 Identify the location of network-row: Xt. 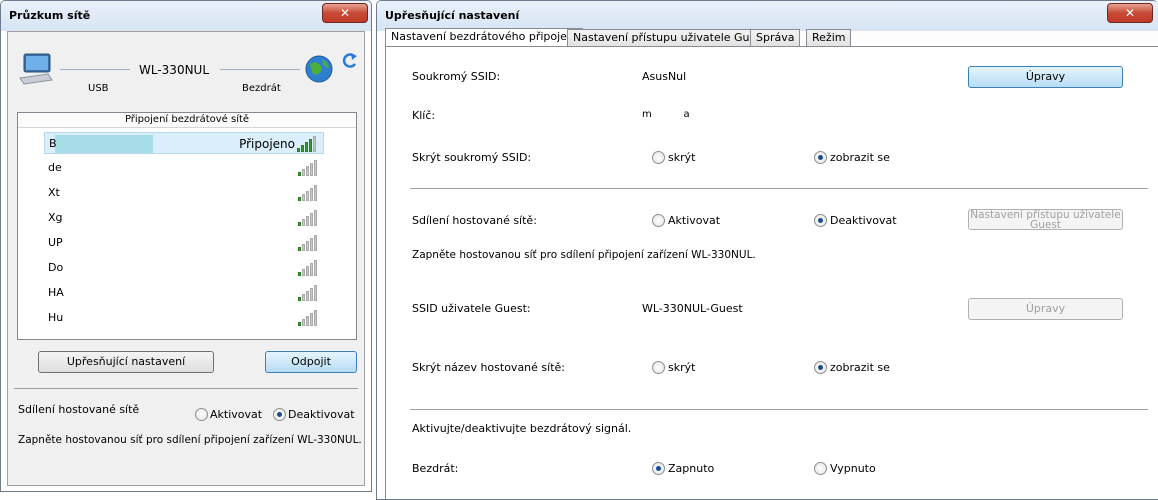
(184, 193).